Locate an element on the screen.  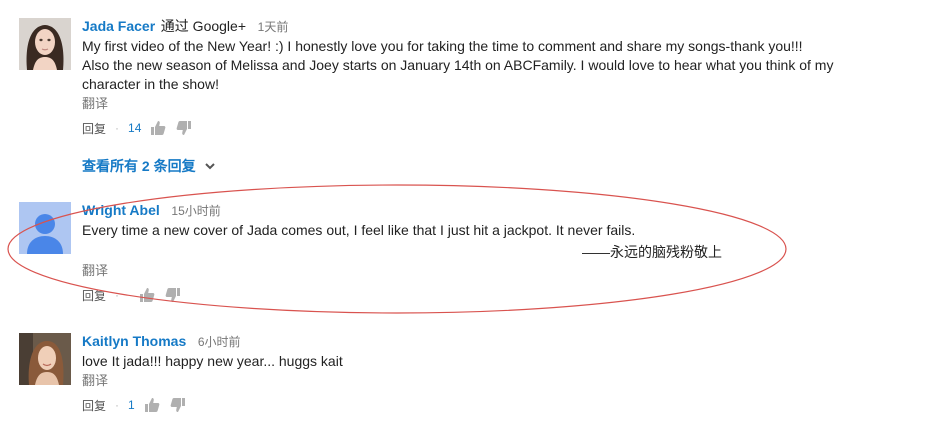
comment-header: Jada Facer 通过 Google+ 1天前 is located at coordinates (482, 26).